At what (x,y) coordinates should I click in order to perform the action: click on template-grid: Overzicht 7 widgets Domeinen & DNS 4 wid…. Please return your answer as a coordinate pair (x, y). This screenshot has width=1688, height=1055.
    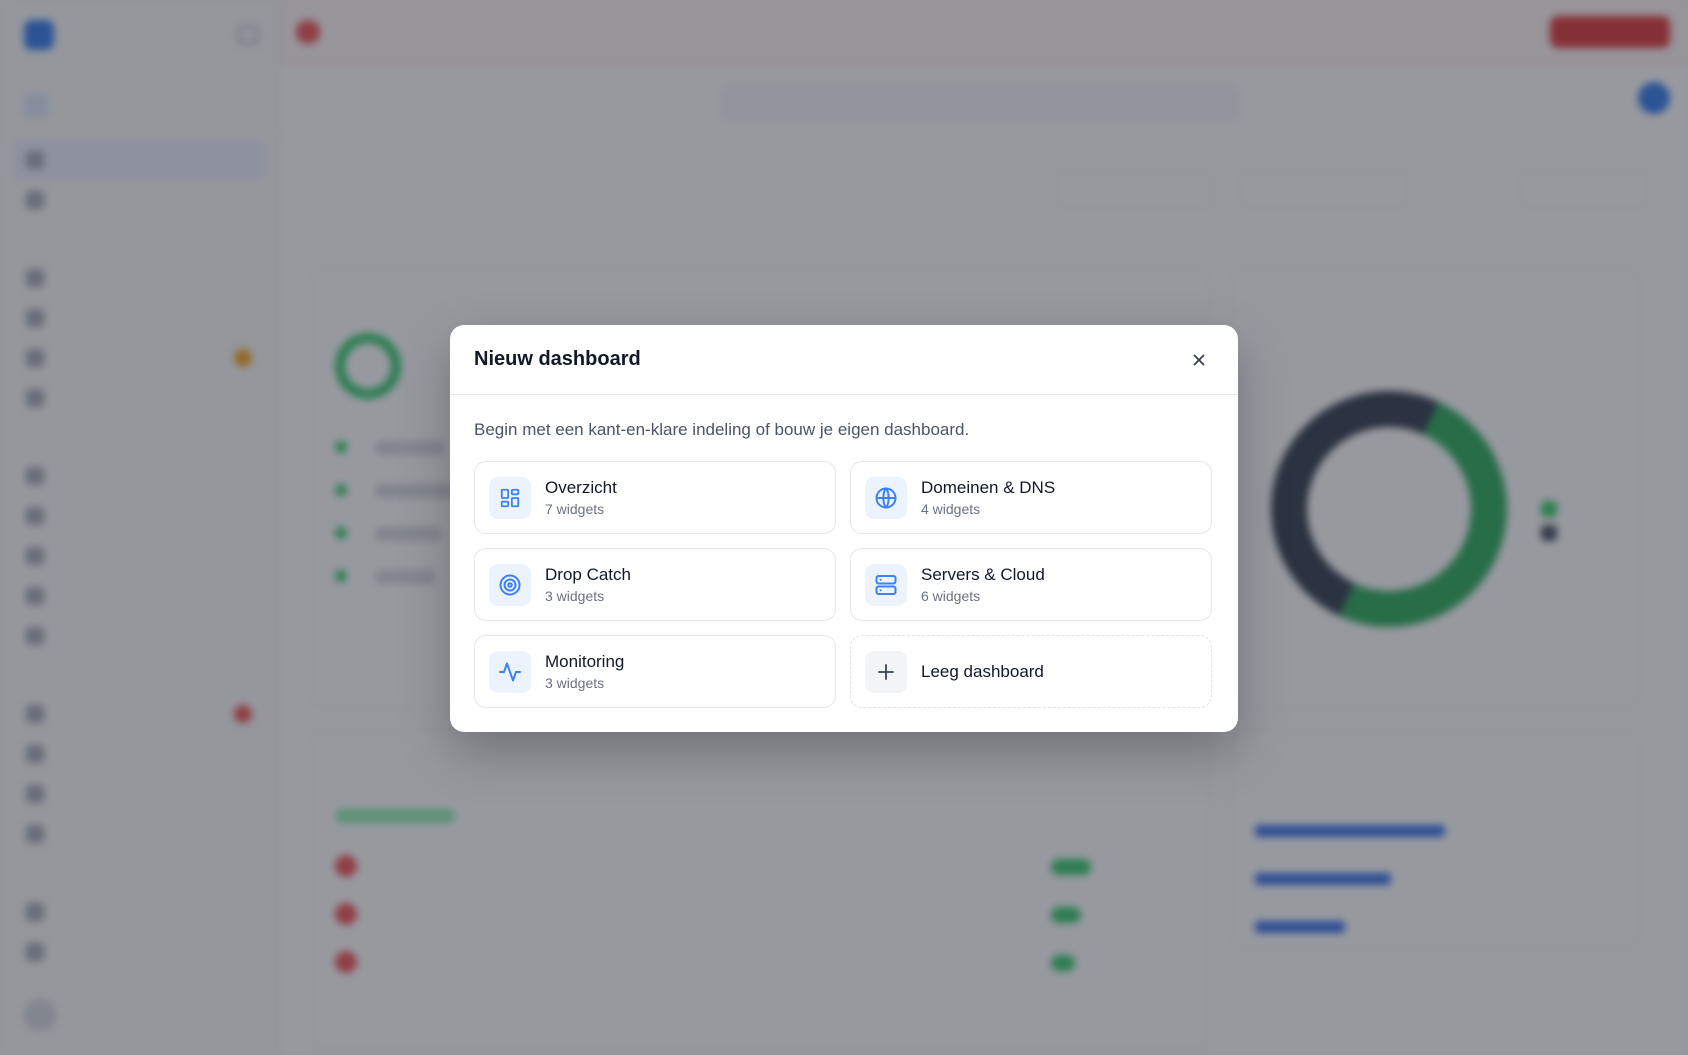
    Looking at the image, I should click on (844, 584).